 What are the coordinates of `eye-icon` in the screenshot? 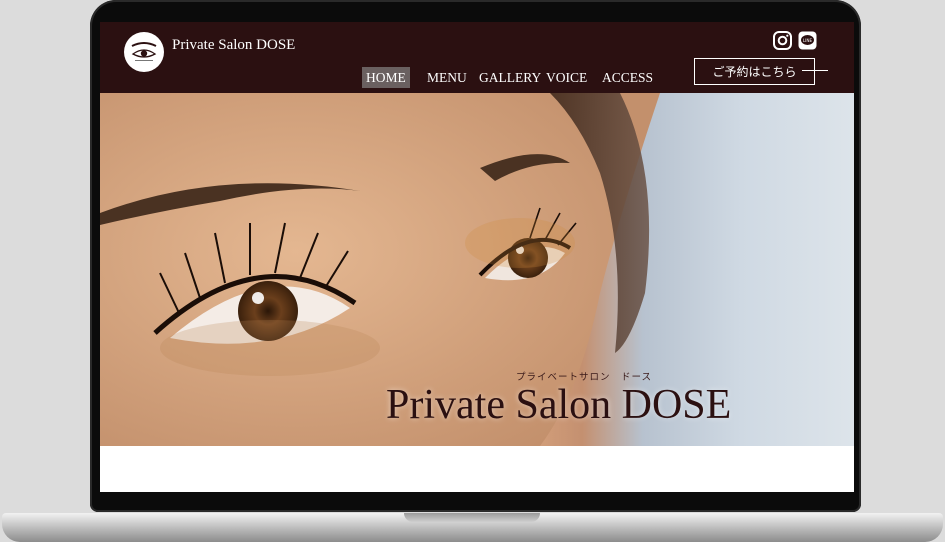 It's located at (144, 51).